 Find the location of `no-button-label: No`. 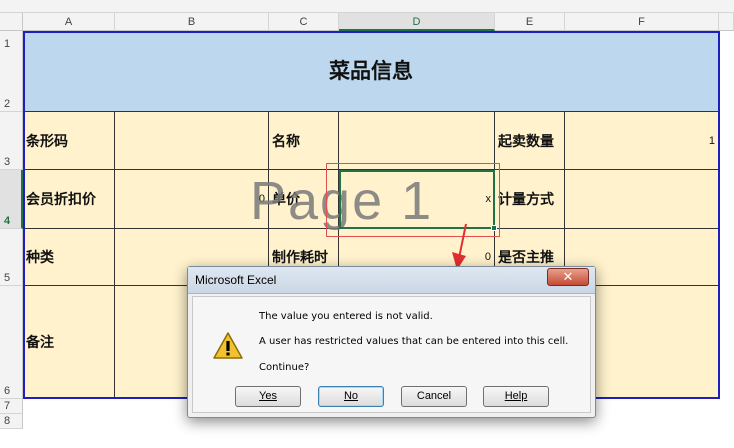

no-button-label: No is located at coordinates (351, 396).